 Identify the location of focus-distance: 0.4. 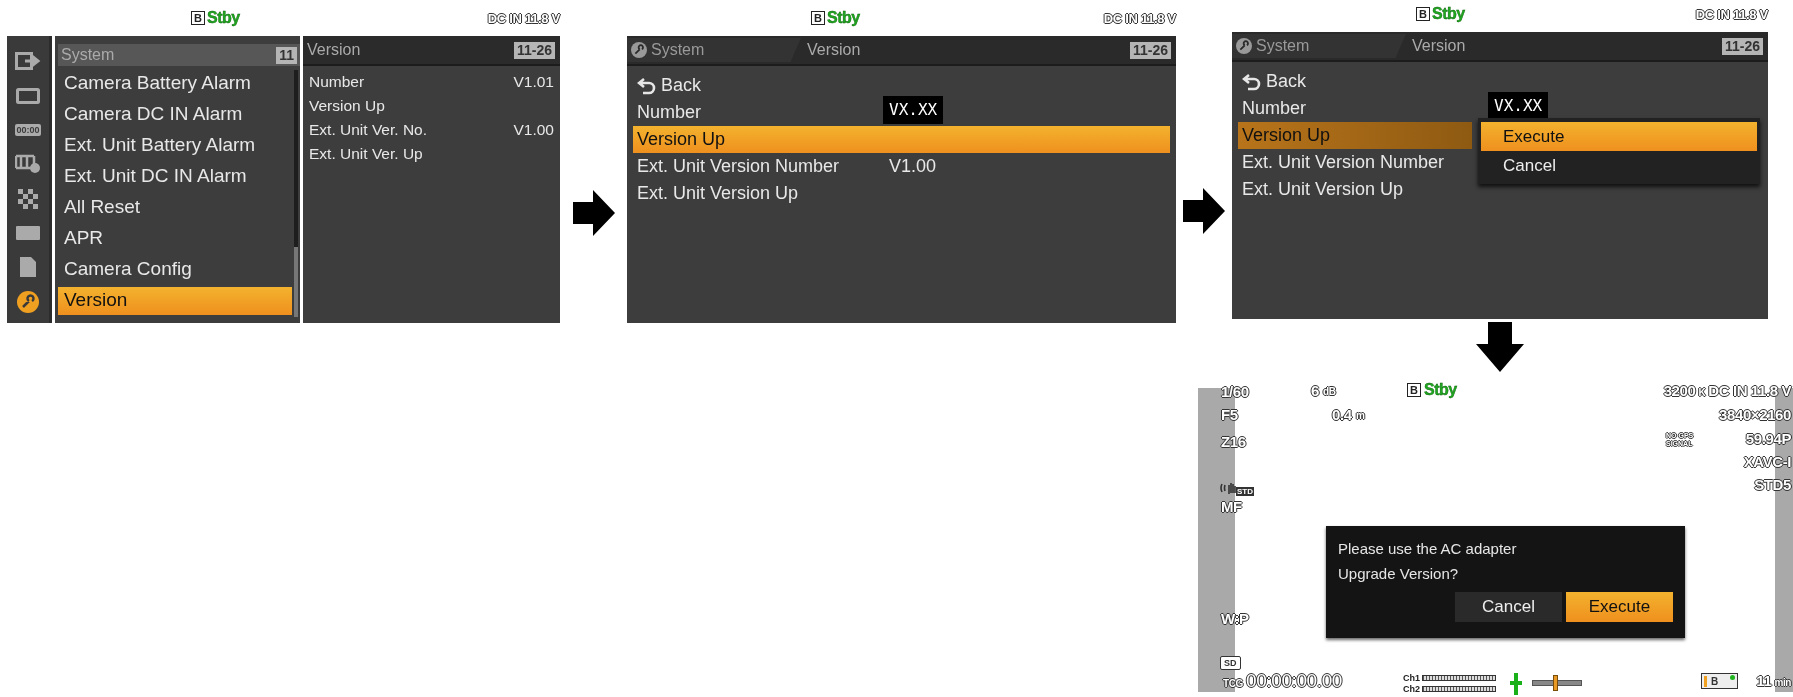
(1342, 414).